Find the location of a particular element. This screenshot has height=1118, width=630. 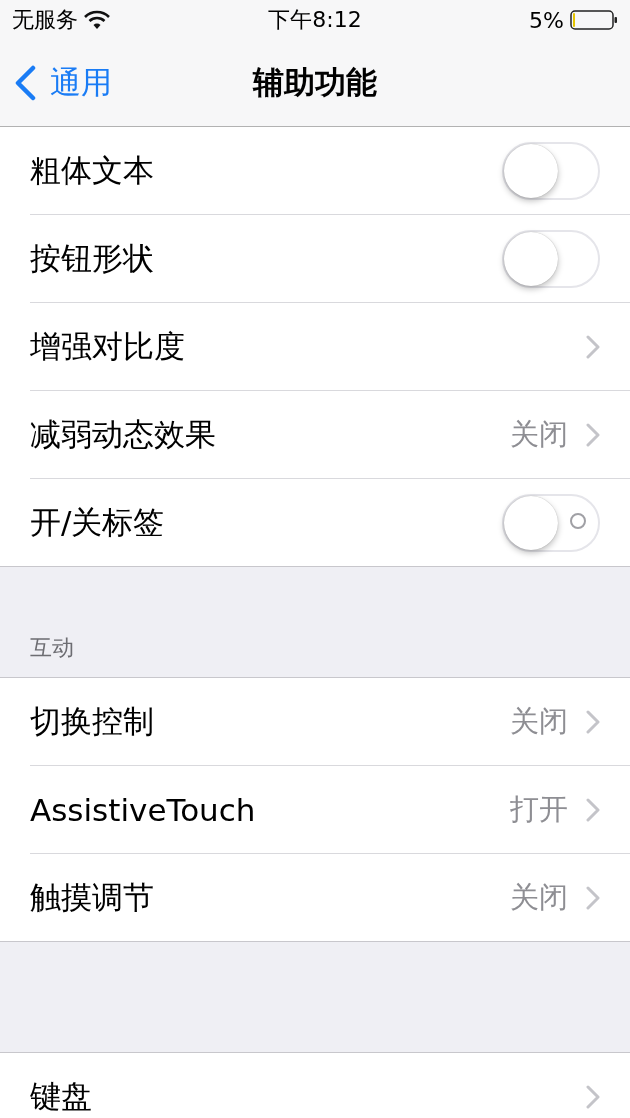

setting-label: 增强对比度 is located at coordinates (108, 346).